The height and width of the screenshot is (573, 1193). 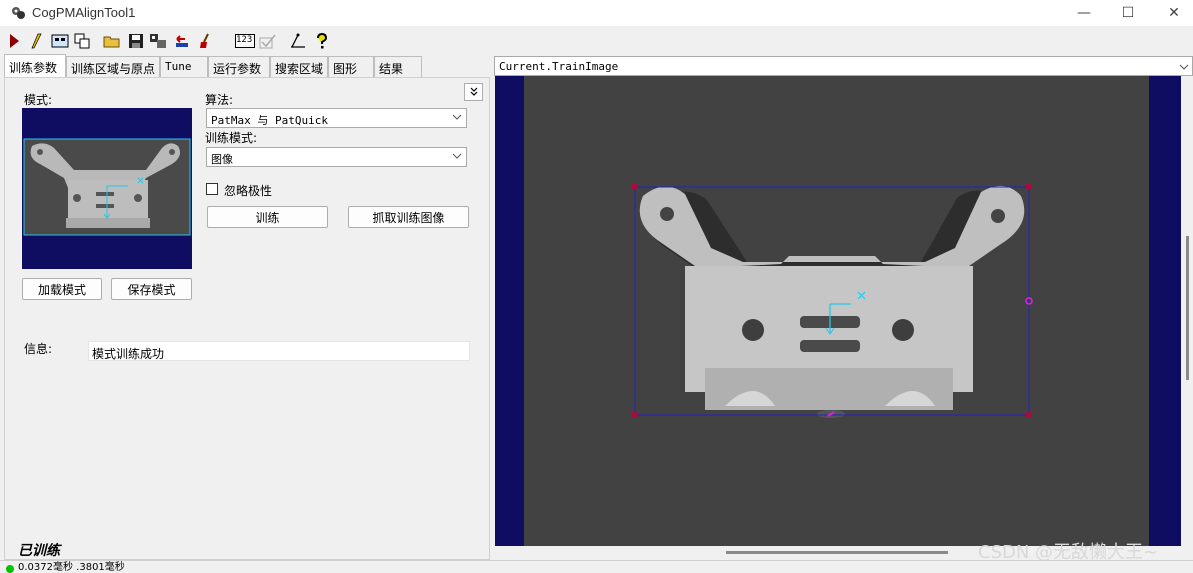 What do you see at coordinates (998, 216) in the screenshot?
I see `hole-right` at bounding box center [998, 216].